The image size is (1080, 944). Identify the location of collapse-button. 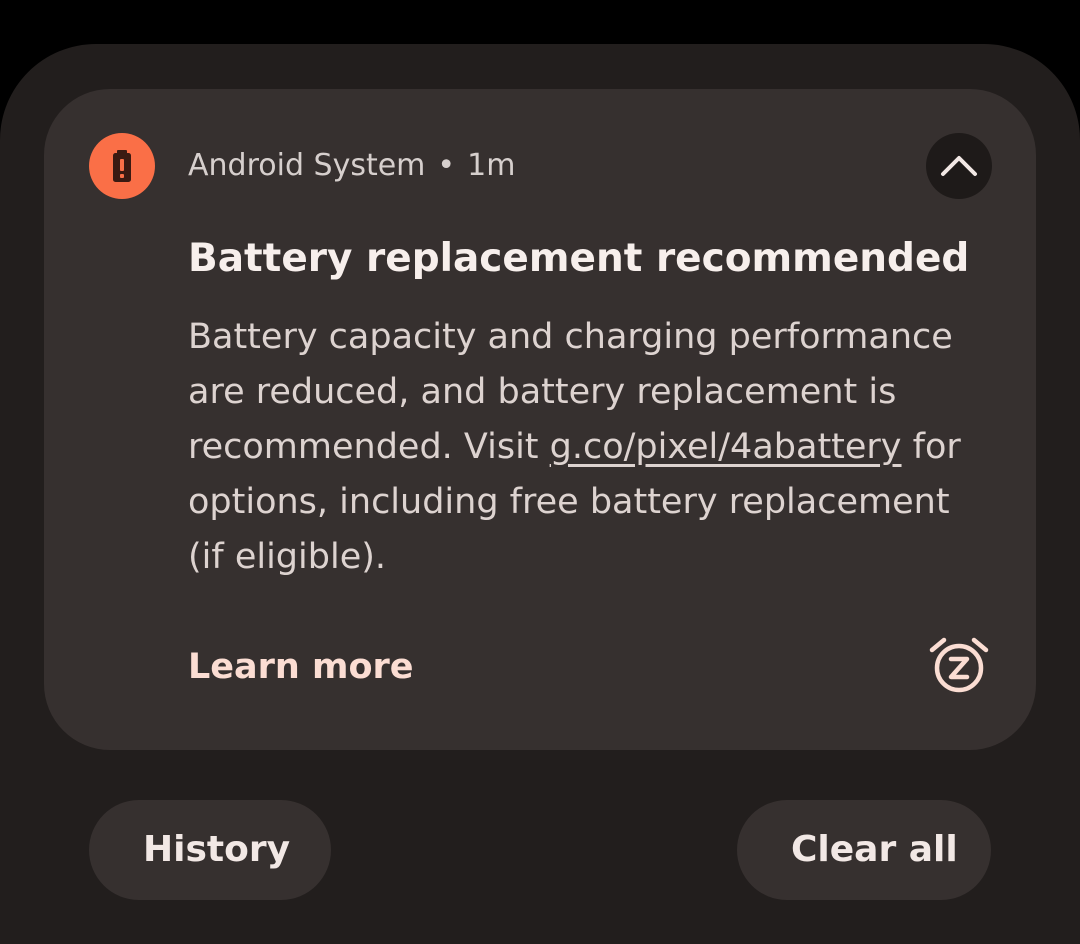
(959, 166).